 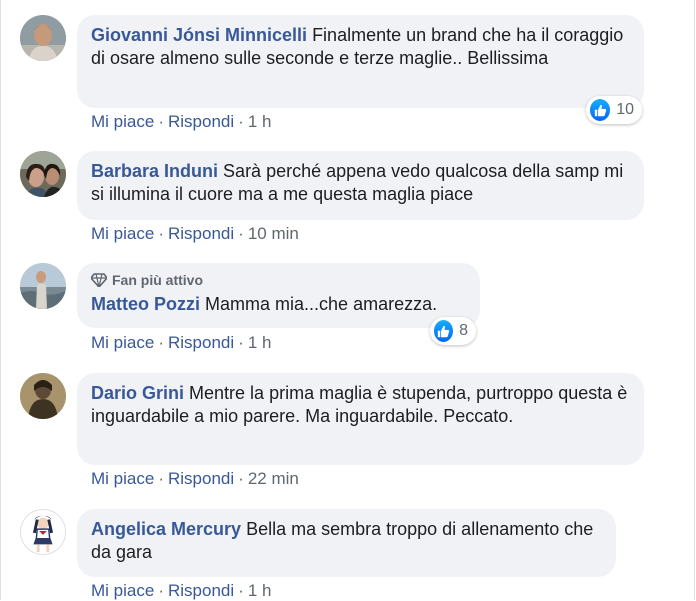 I want to click on comment-author: Dario Grini, so click(x=137, y=393).